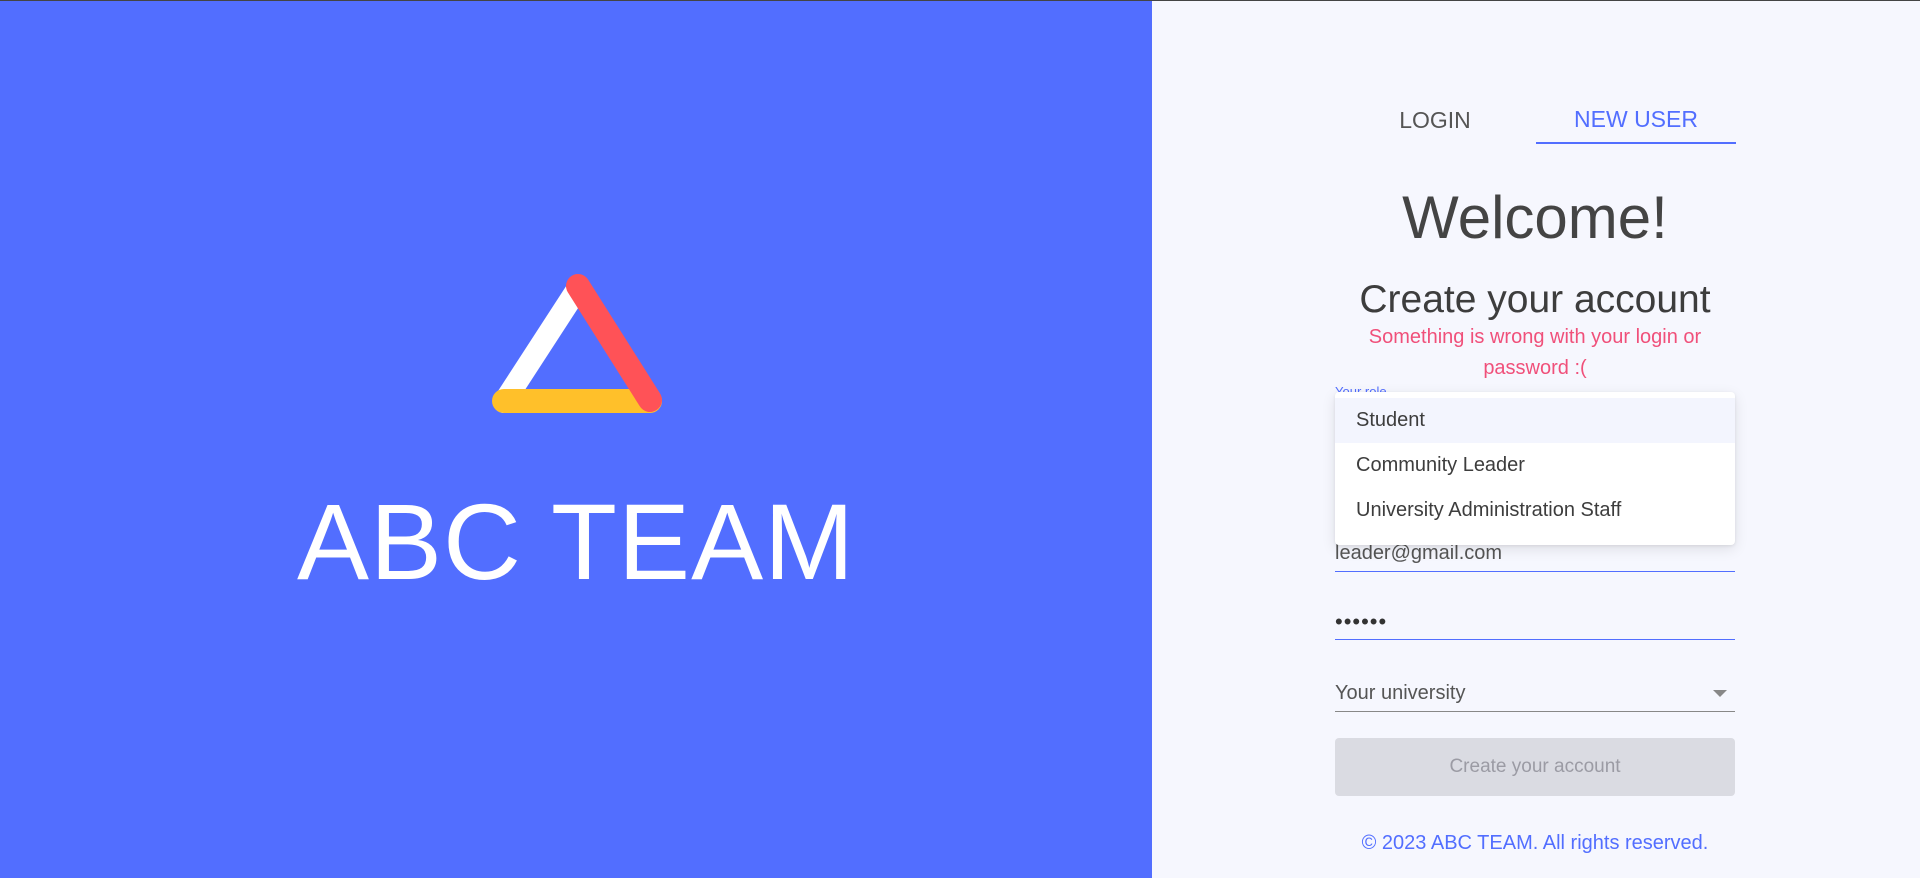 Image resolution: width=1920 pixels, height=878 pixels. I want to click on role-option-university-staff: University Administration Staff, so click(1535, 510).